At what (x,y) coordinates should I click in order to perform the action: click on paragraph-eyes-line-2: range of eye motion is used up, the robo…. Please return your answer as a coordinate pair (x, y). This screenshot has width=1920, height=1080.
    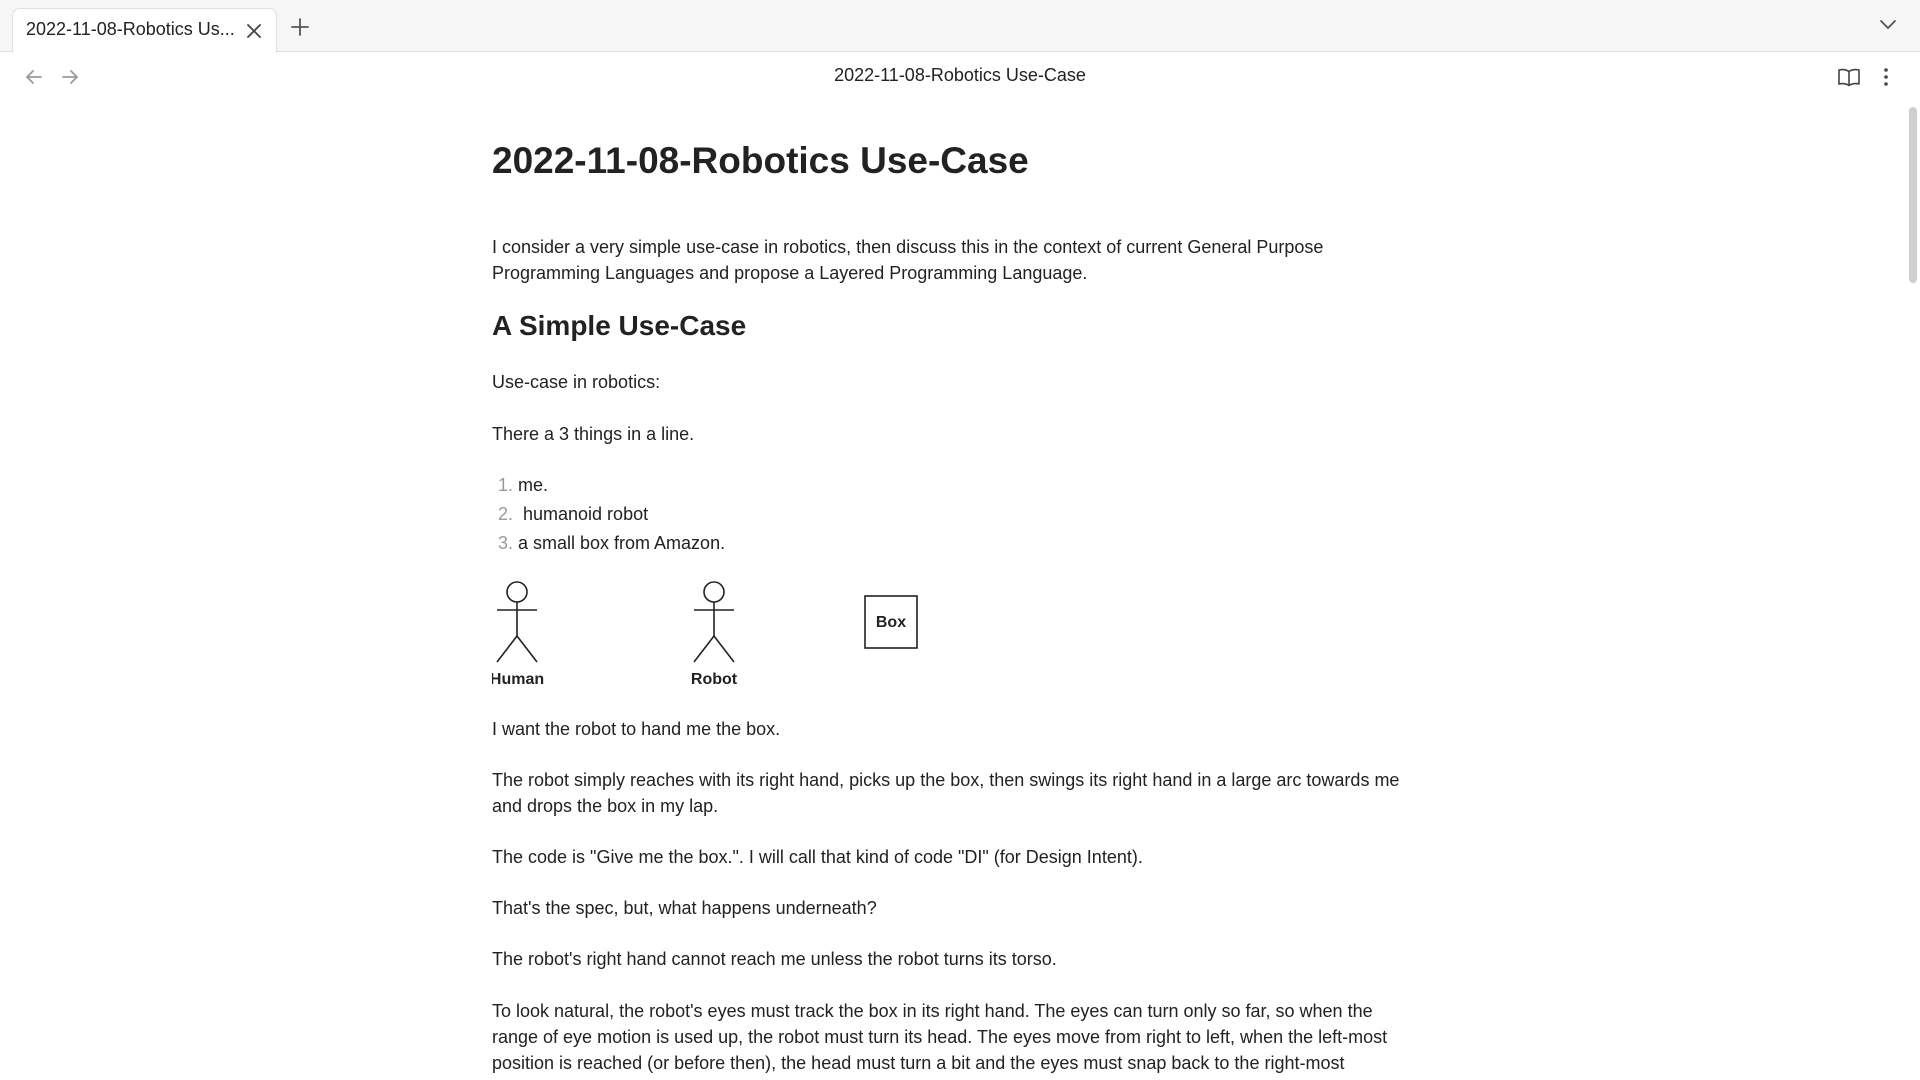
    Looking at the image, I should click on (940, 1037).